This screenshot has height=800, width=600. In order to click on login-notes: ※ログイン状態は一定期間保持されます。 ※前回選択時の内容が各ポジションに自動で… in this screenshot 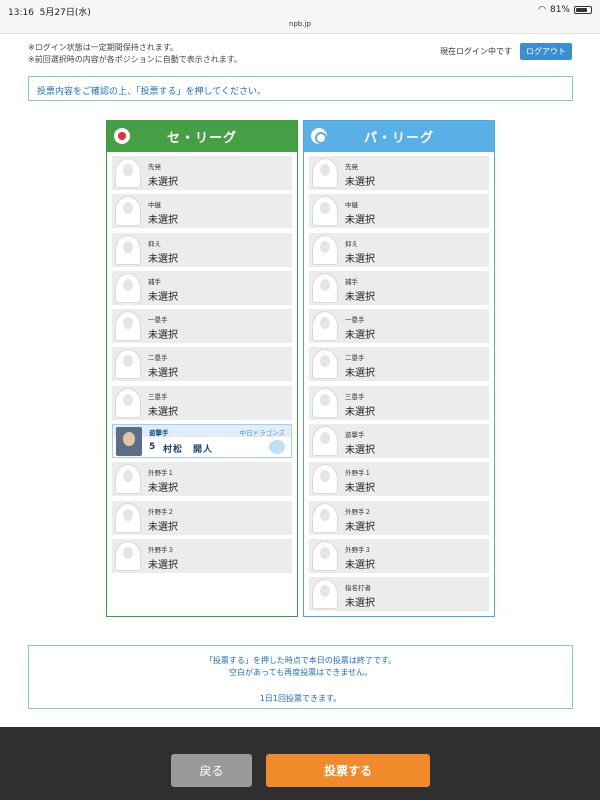, I will do `click(135, 54)`.